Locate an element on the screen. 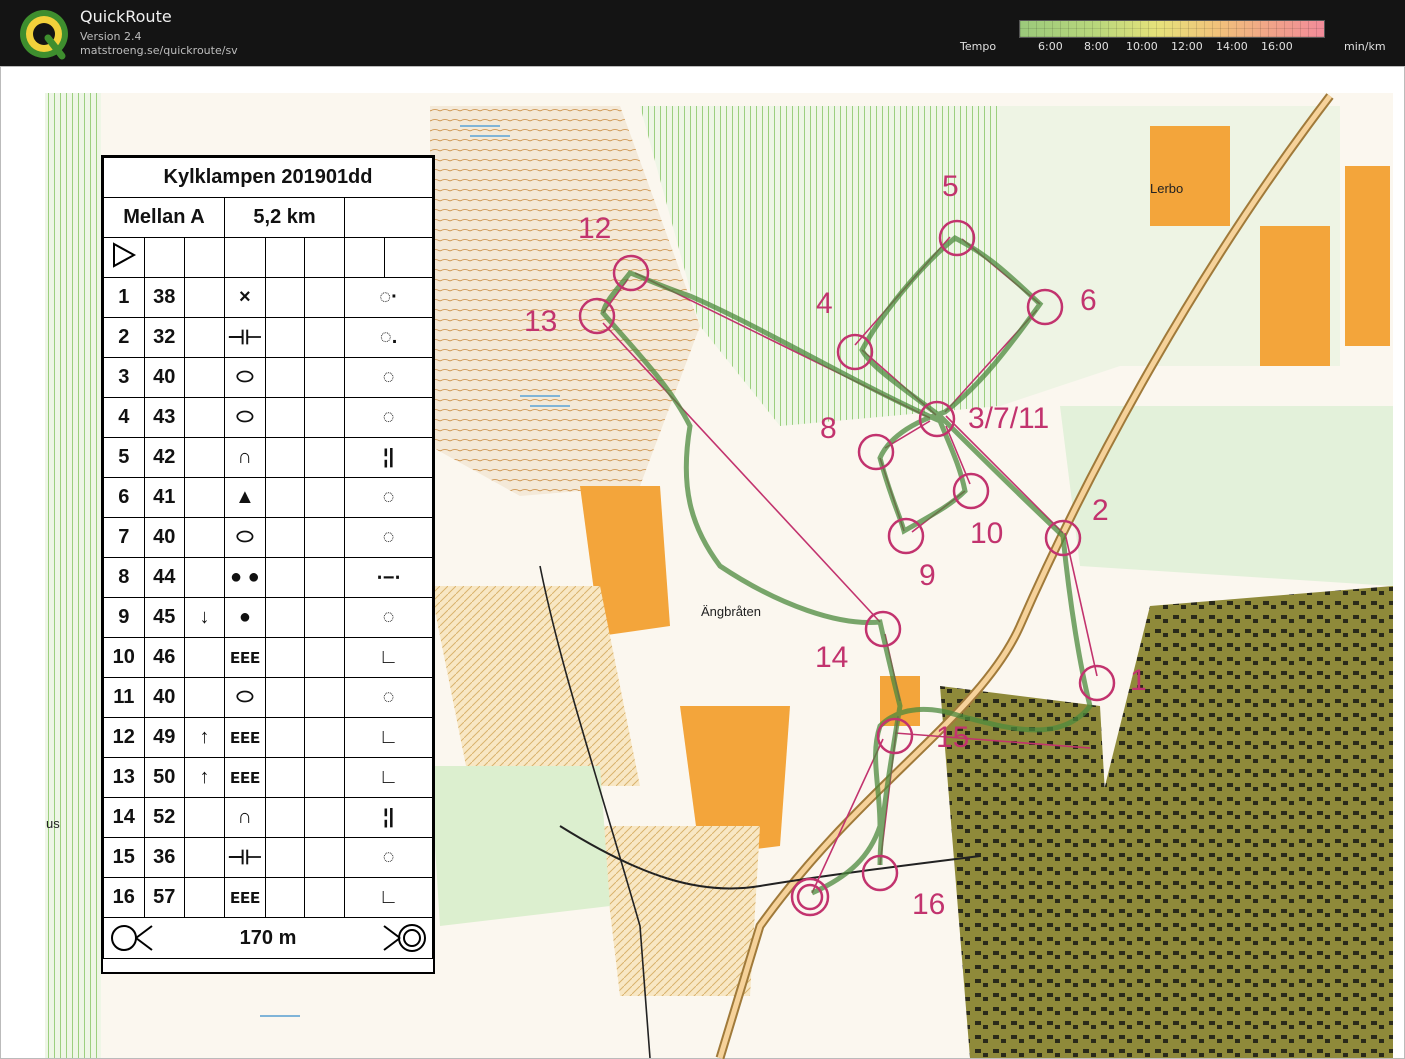 The width and height of the screenshot is (1405, 1059). app-version: Version 2.4 is located at coordinates (111, 36).